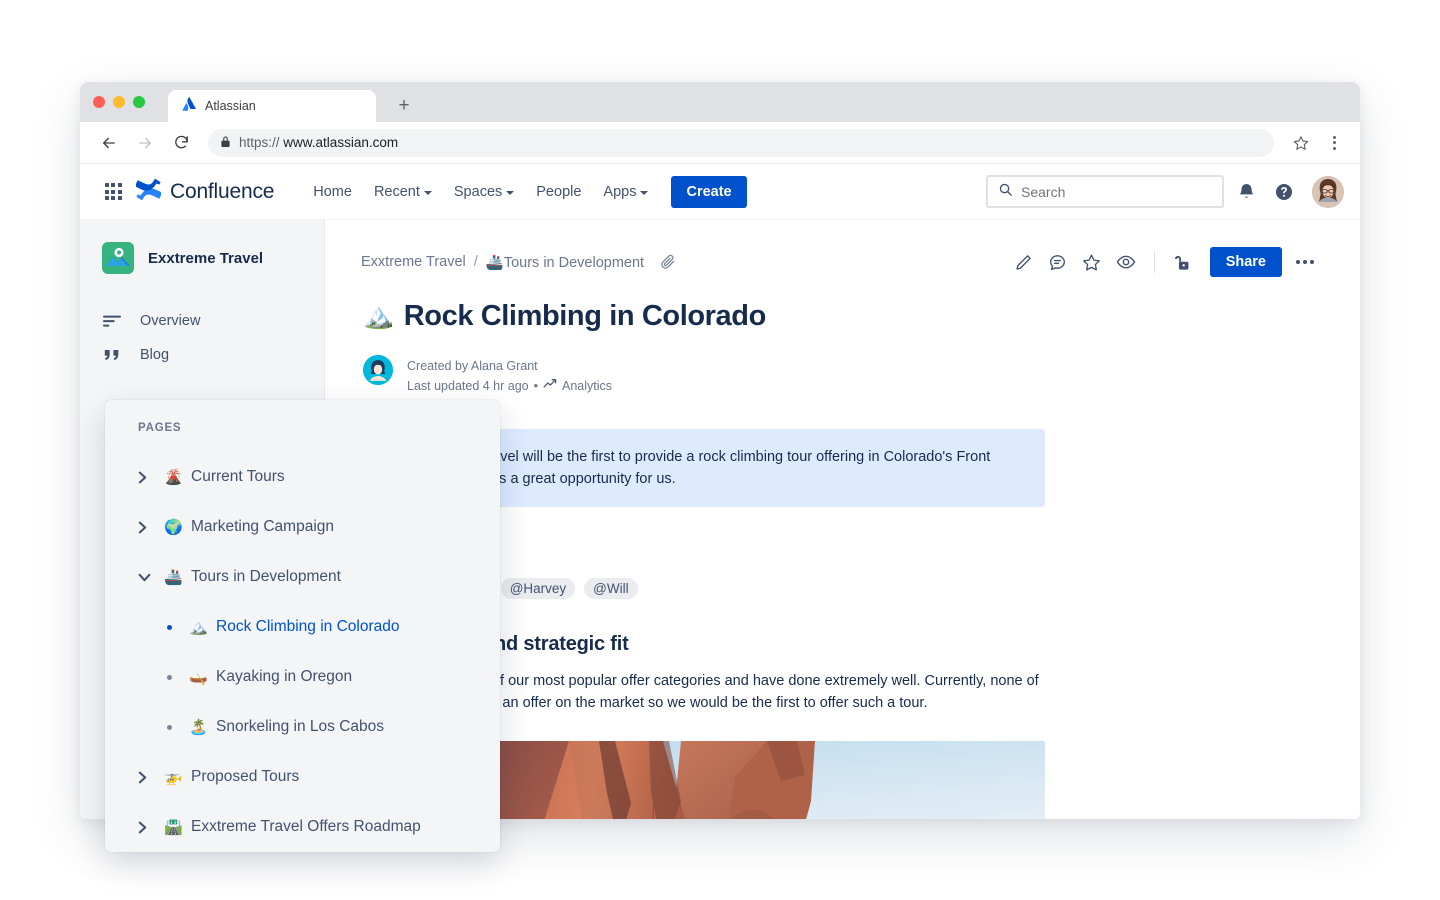 The height and width of the screenshot is (900, 1440). What do you see at coordinates (173, 827) in the screenshot?
I see `page-emoji-icon: 🛣️` at bounding box center [173, 827].